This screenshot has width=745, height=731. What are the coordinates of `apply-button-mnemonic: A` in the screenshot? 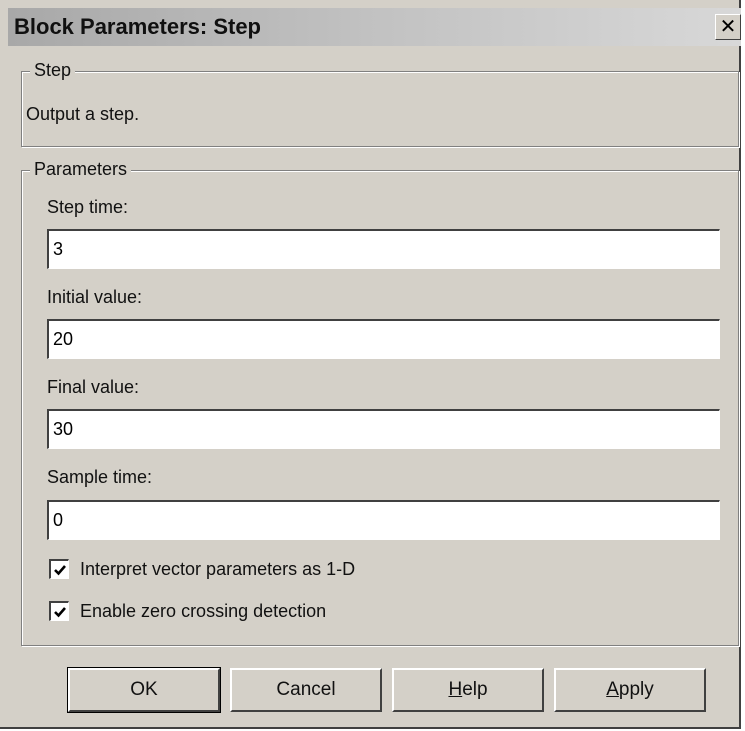 It's located at (612, 689).